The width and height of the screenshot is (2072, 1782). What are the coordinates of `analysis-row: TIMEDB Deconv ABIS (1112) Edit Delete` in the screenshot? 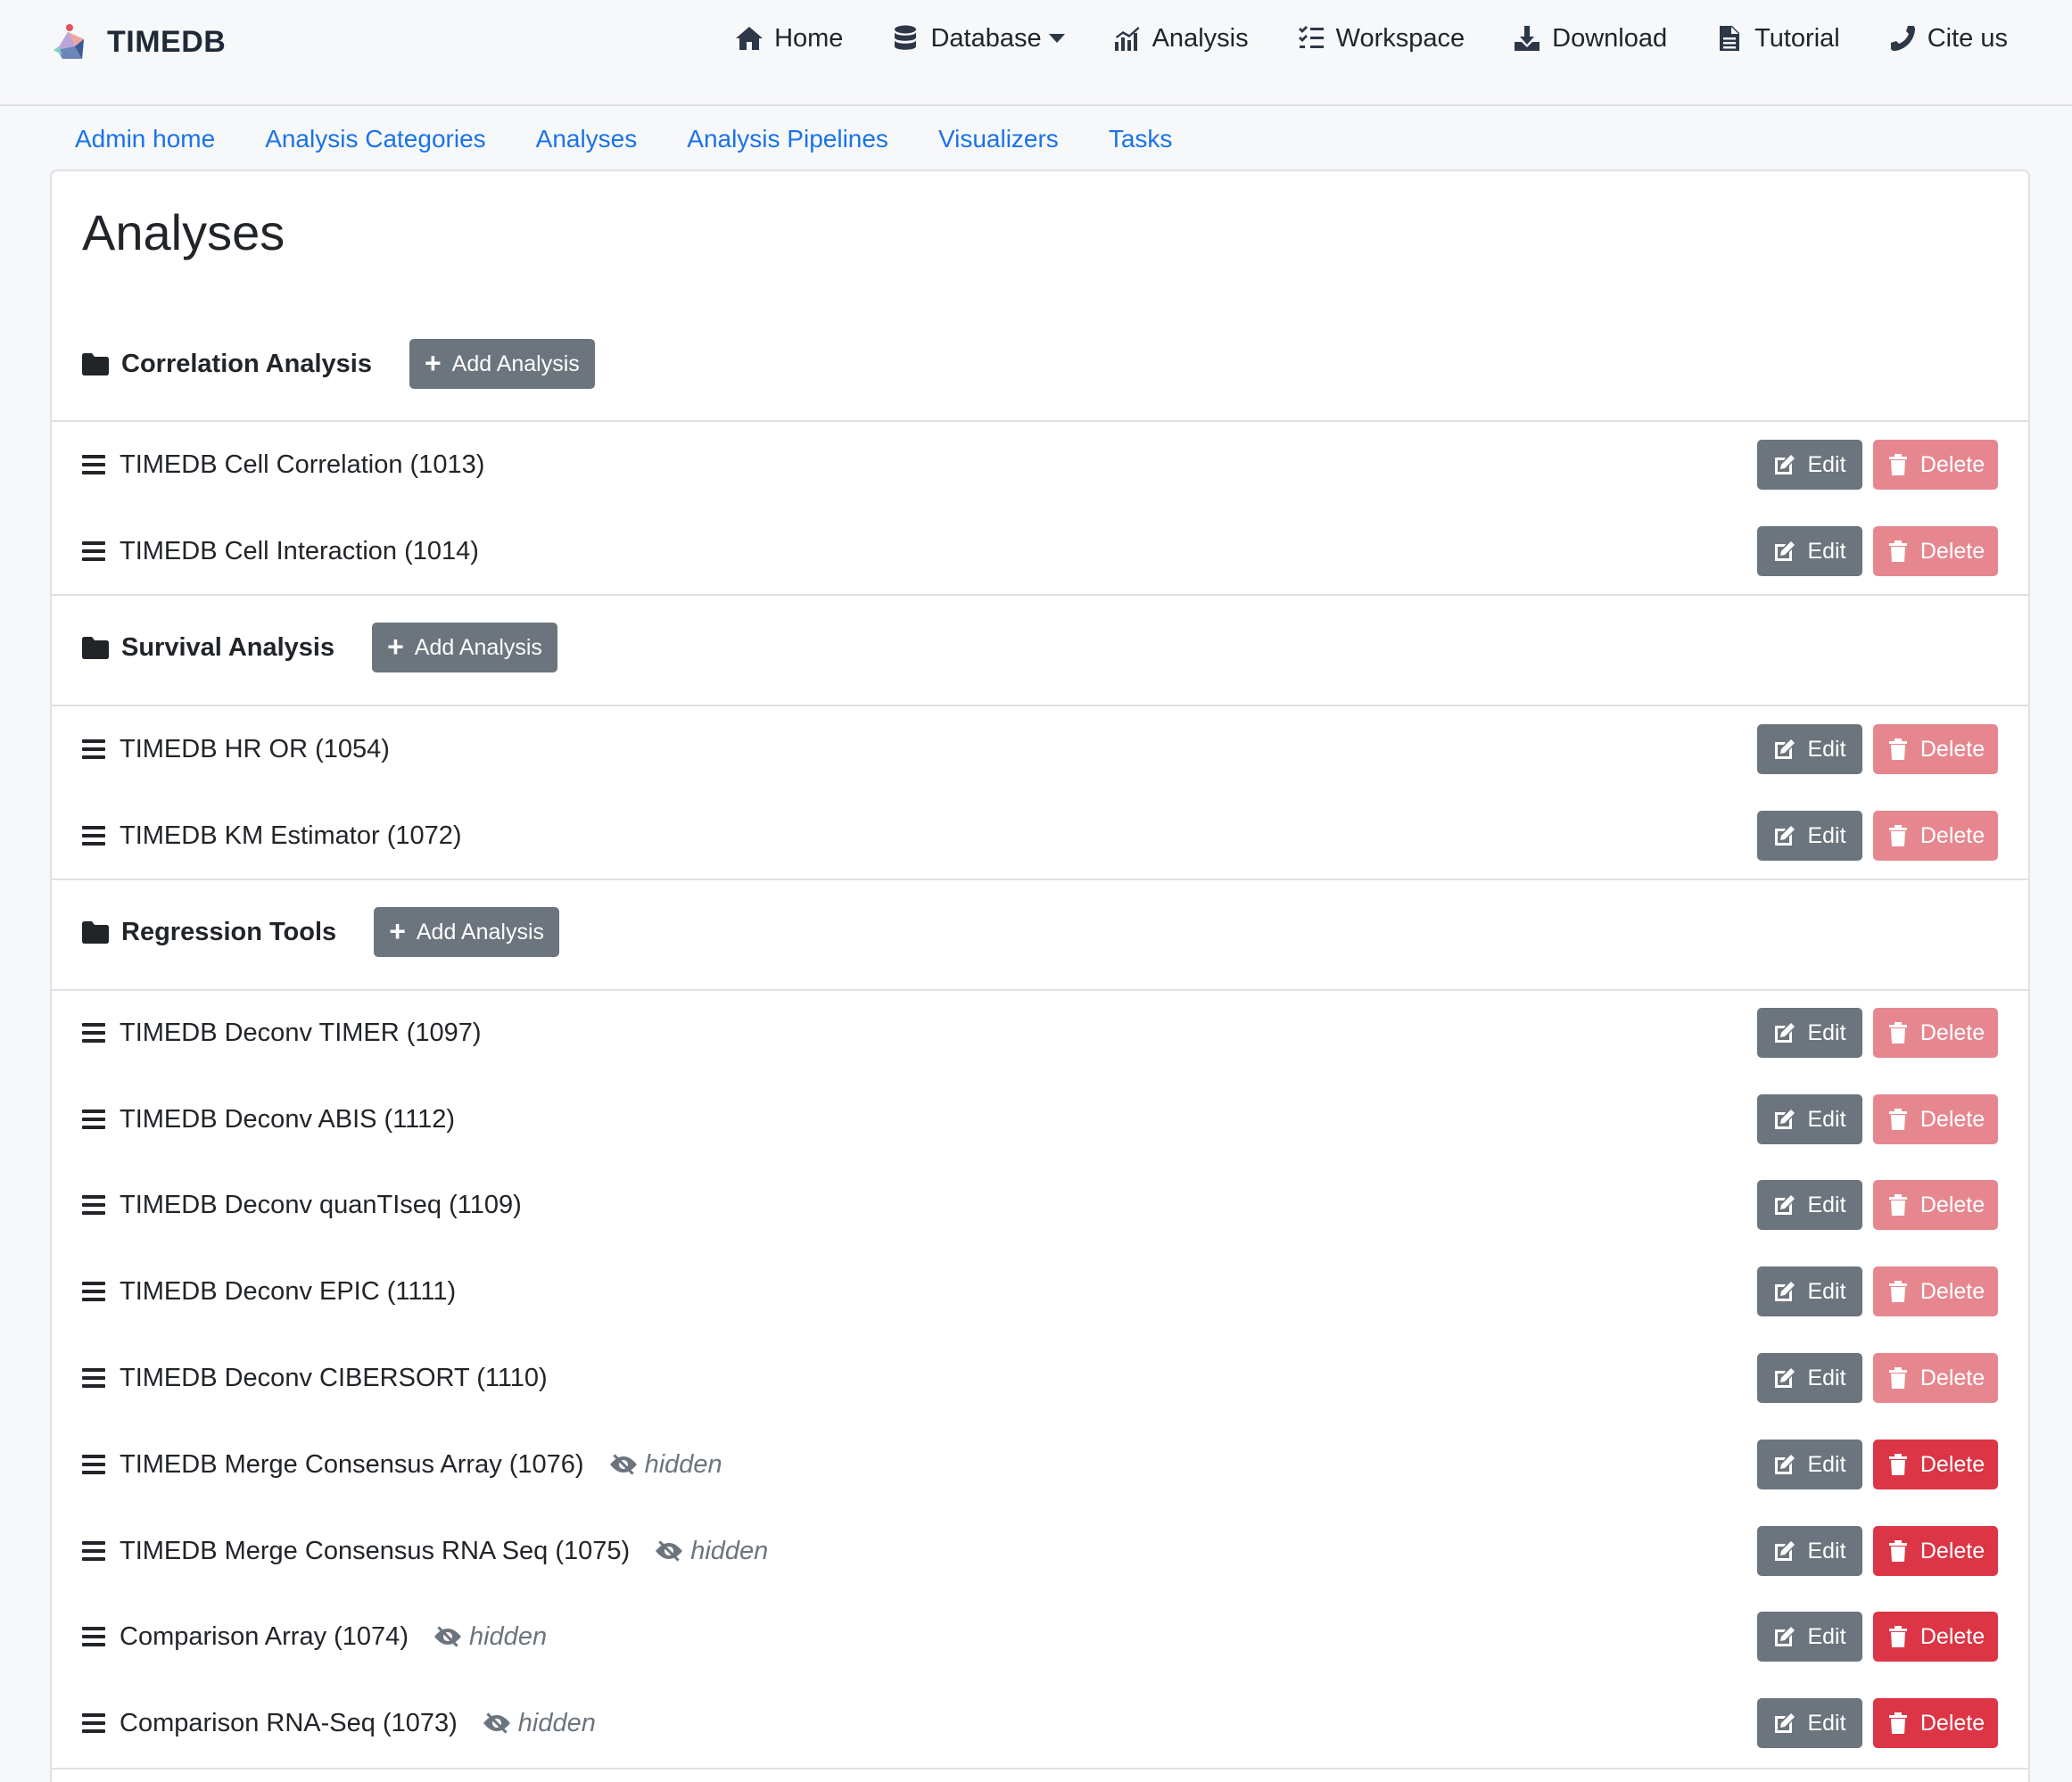 It's located at (1040, 1119).